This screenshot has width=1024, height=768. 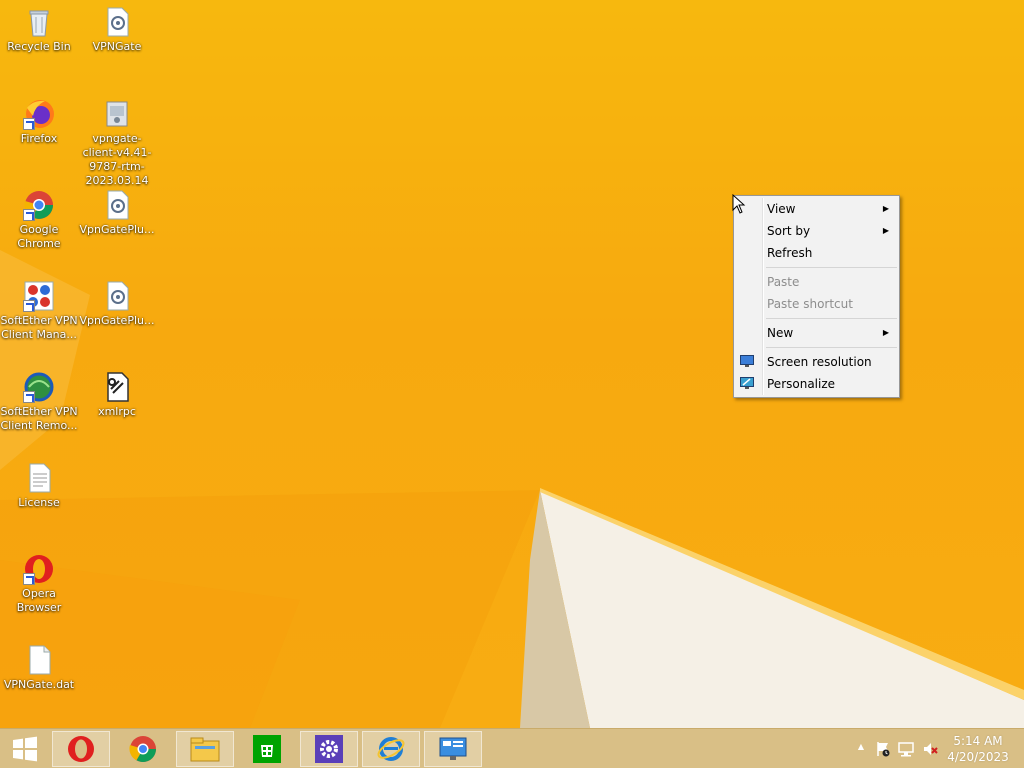 I want to click on control-panel-icon, so click(x=453, y=748).